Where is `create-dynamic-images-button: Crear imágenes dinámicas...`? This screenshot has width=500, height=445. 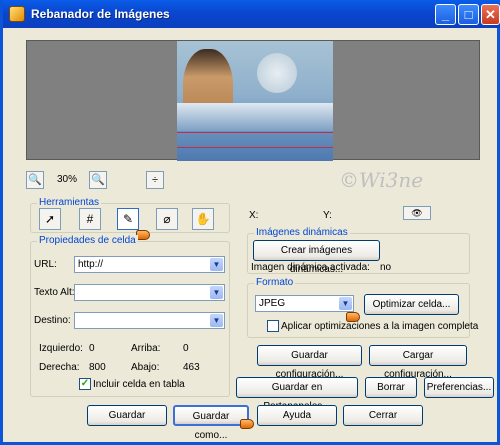 create-dynamic-images-button: Crear imágenes dinámicas... is located at coordinates (316, 257).